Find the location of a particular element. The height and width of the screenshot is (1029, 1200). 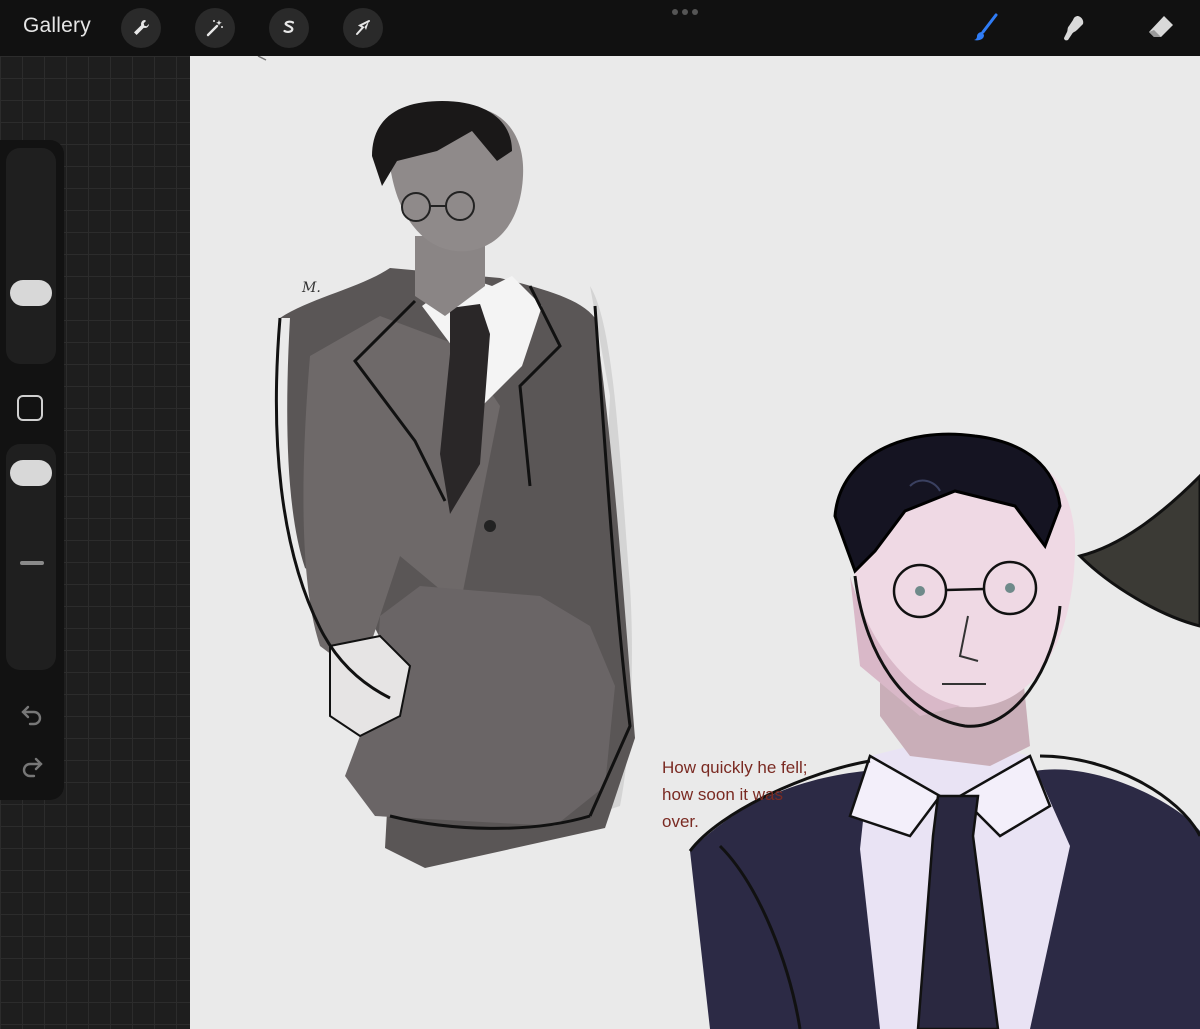

selection-icon is located at coordinates (289, 27).